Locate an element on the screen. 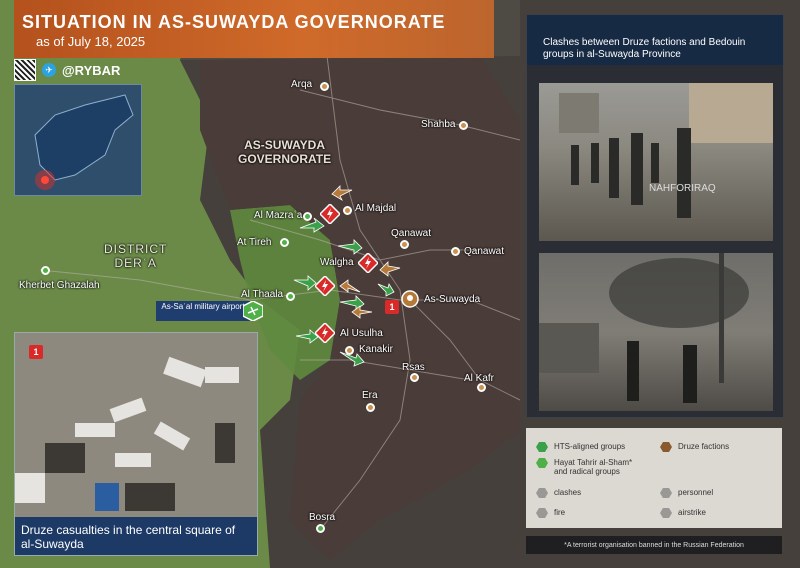  inset-number-badge: 1 is located at coordinates (36, 352).